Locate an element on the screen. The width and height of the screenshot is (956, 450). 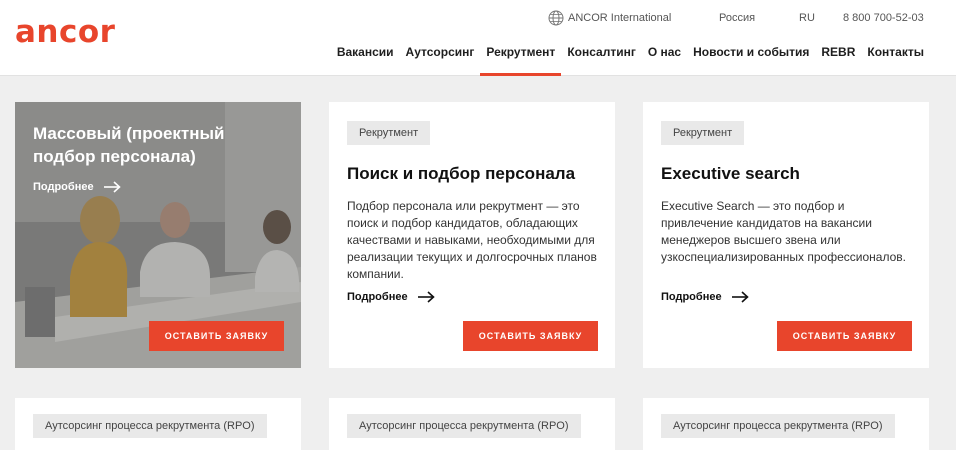
nav-item-consulting: Консалтинг is located at coordinates (601, 60).